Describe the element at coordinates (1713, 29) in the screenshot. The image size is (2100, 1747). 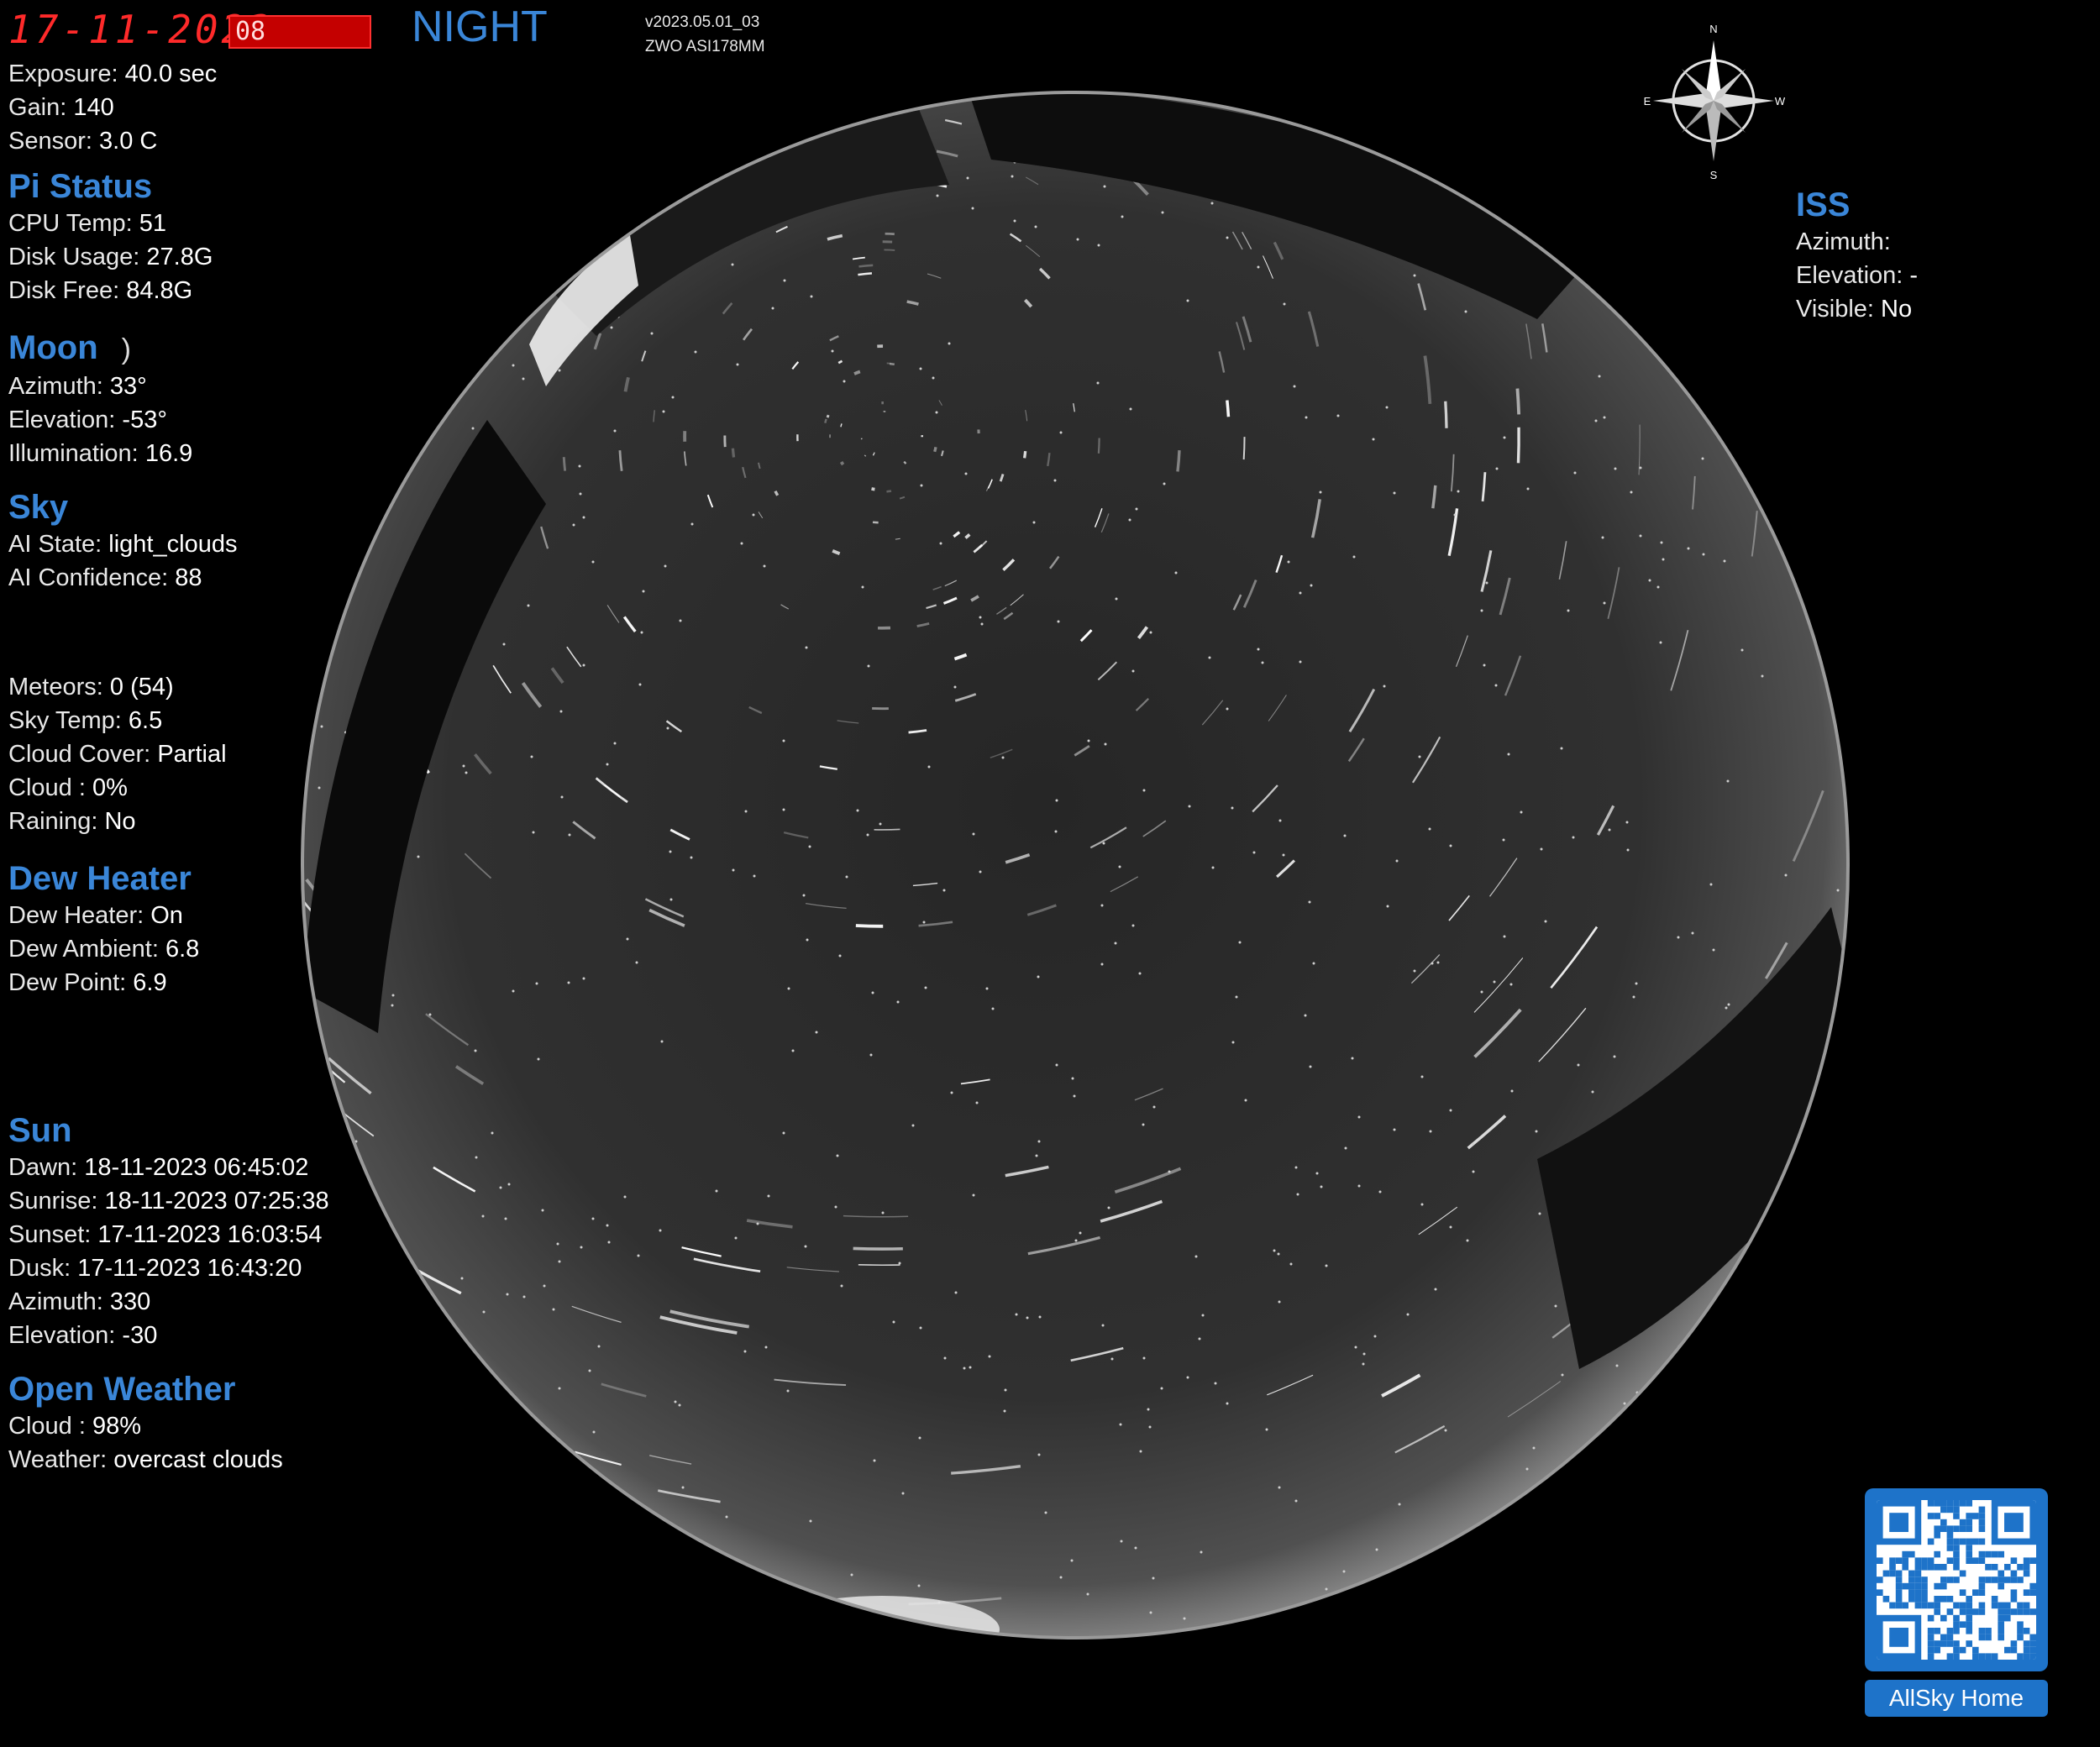
I see `compass-n-label: N` at that location.